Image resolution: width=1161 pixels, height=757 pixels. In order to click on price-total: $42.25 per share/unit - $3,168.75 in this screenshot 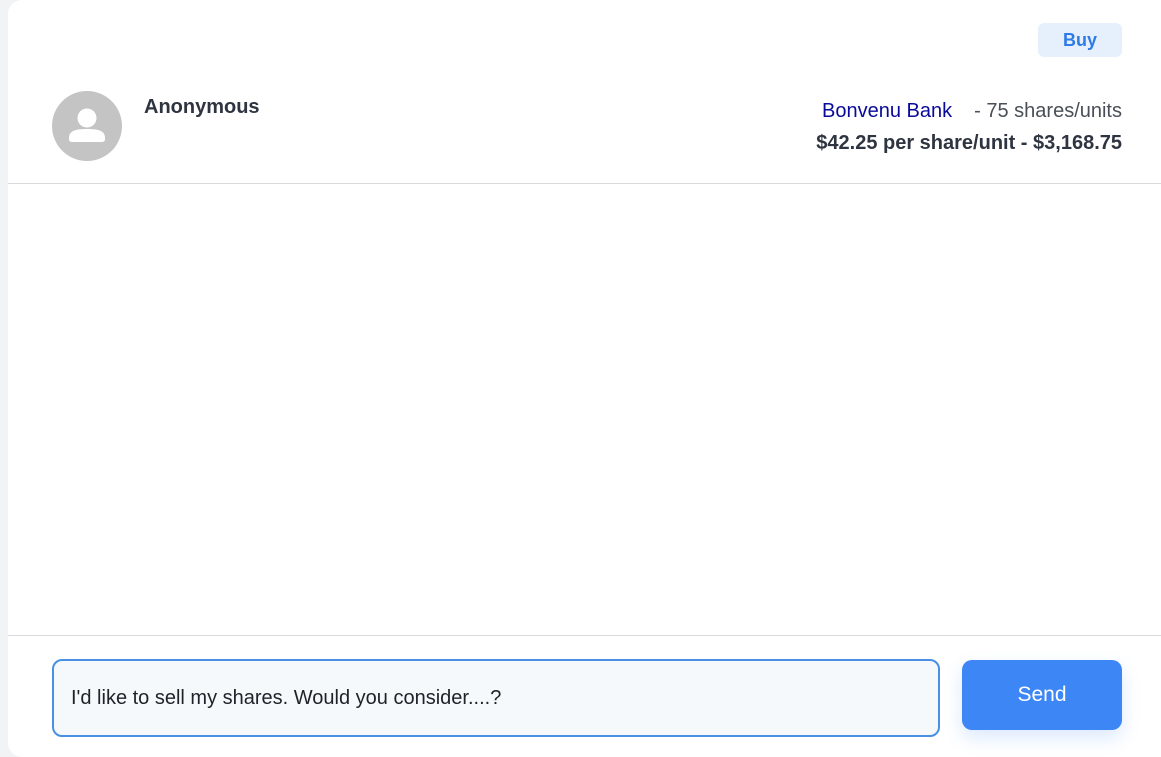, I will do `click(969, 143)`.